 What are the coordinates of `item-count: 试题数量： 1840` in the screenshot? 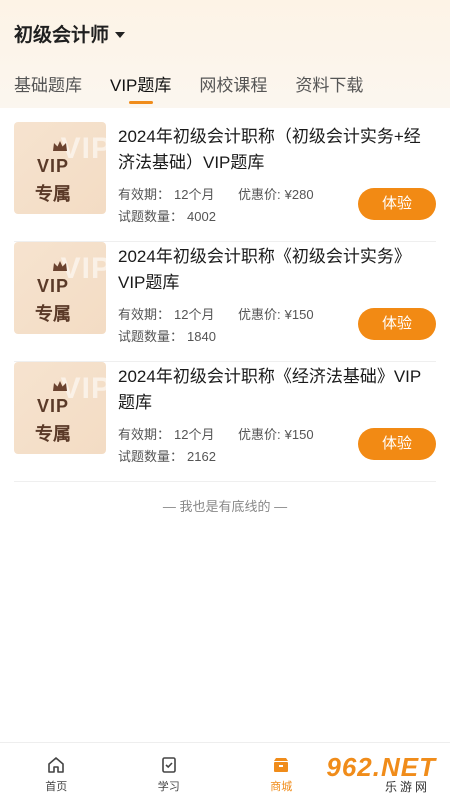 It's located at (167, 335).